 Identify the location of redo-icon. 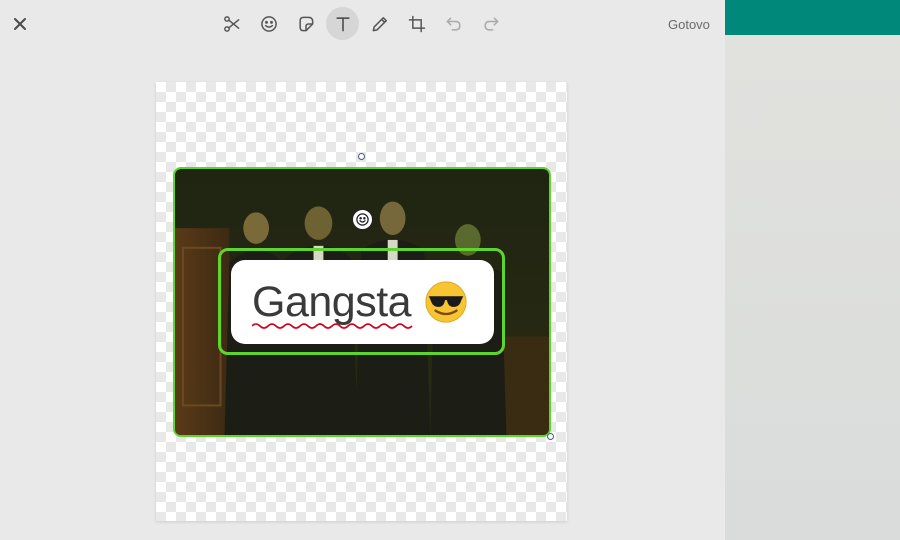
(490, 23).